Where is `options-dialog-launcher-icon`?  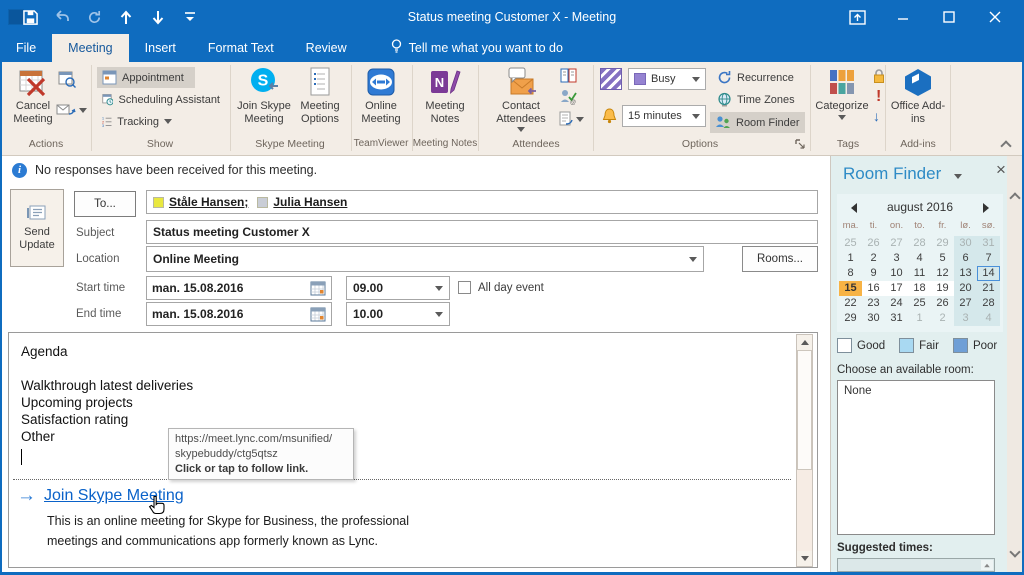
options-dialog-launcher-icon is located at coordinates (800, 144).